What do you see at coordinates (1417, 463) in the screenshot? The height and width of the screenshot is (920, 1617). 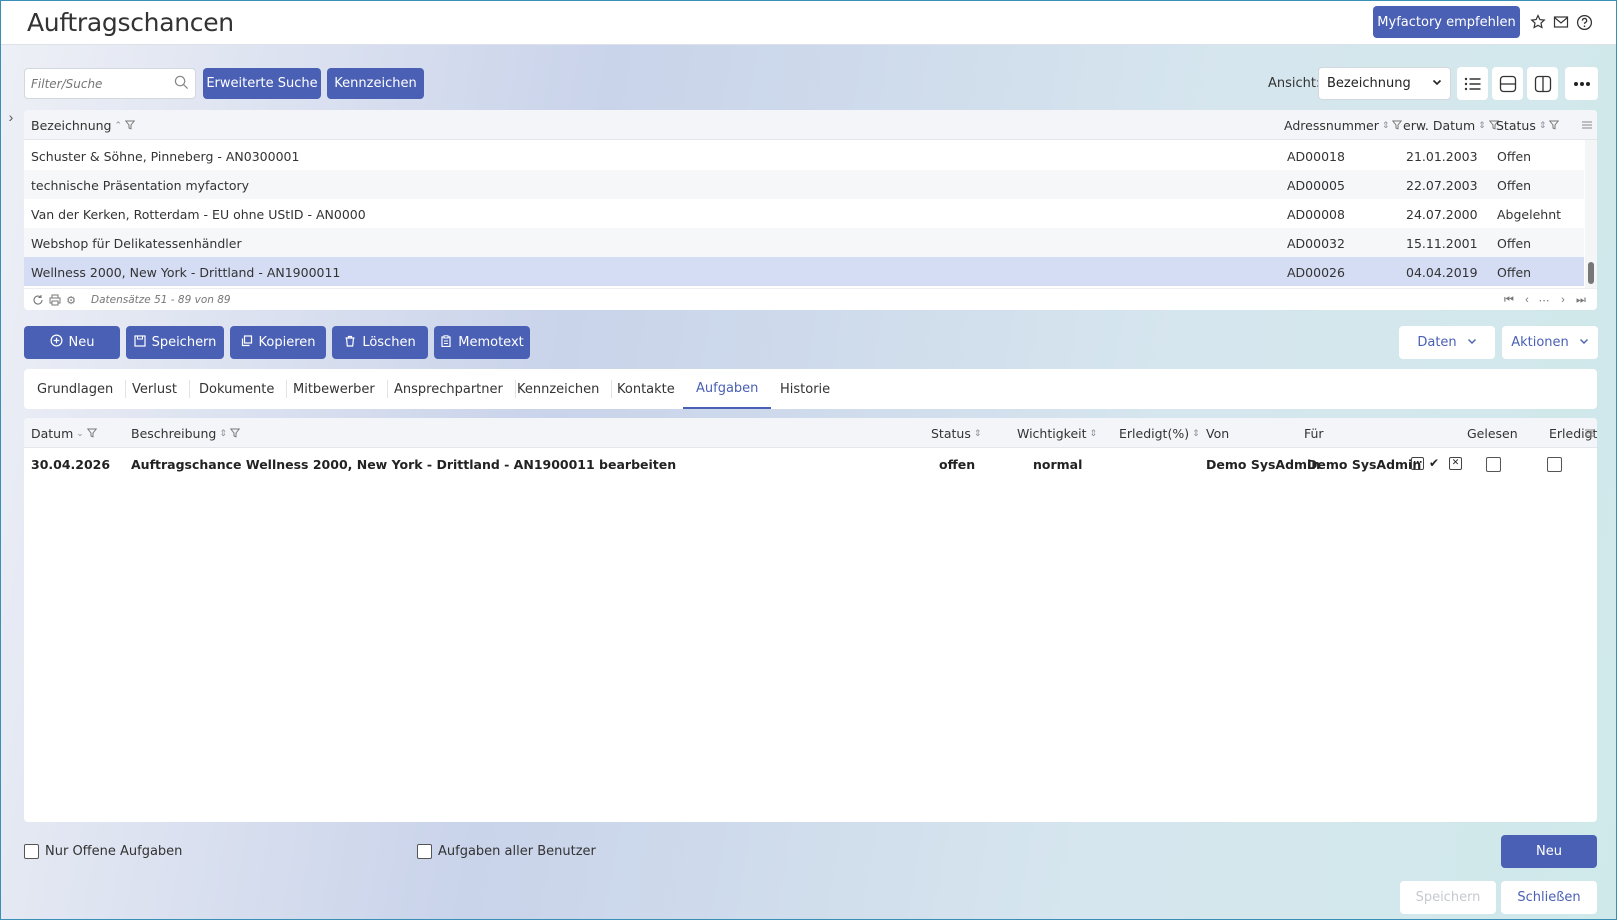 I see `user-card-icon: ⋯` at bounding box center [1417, 463].